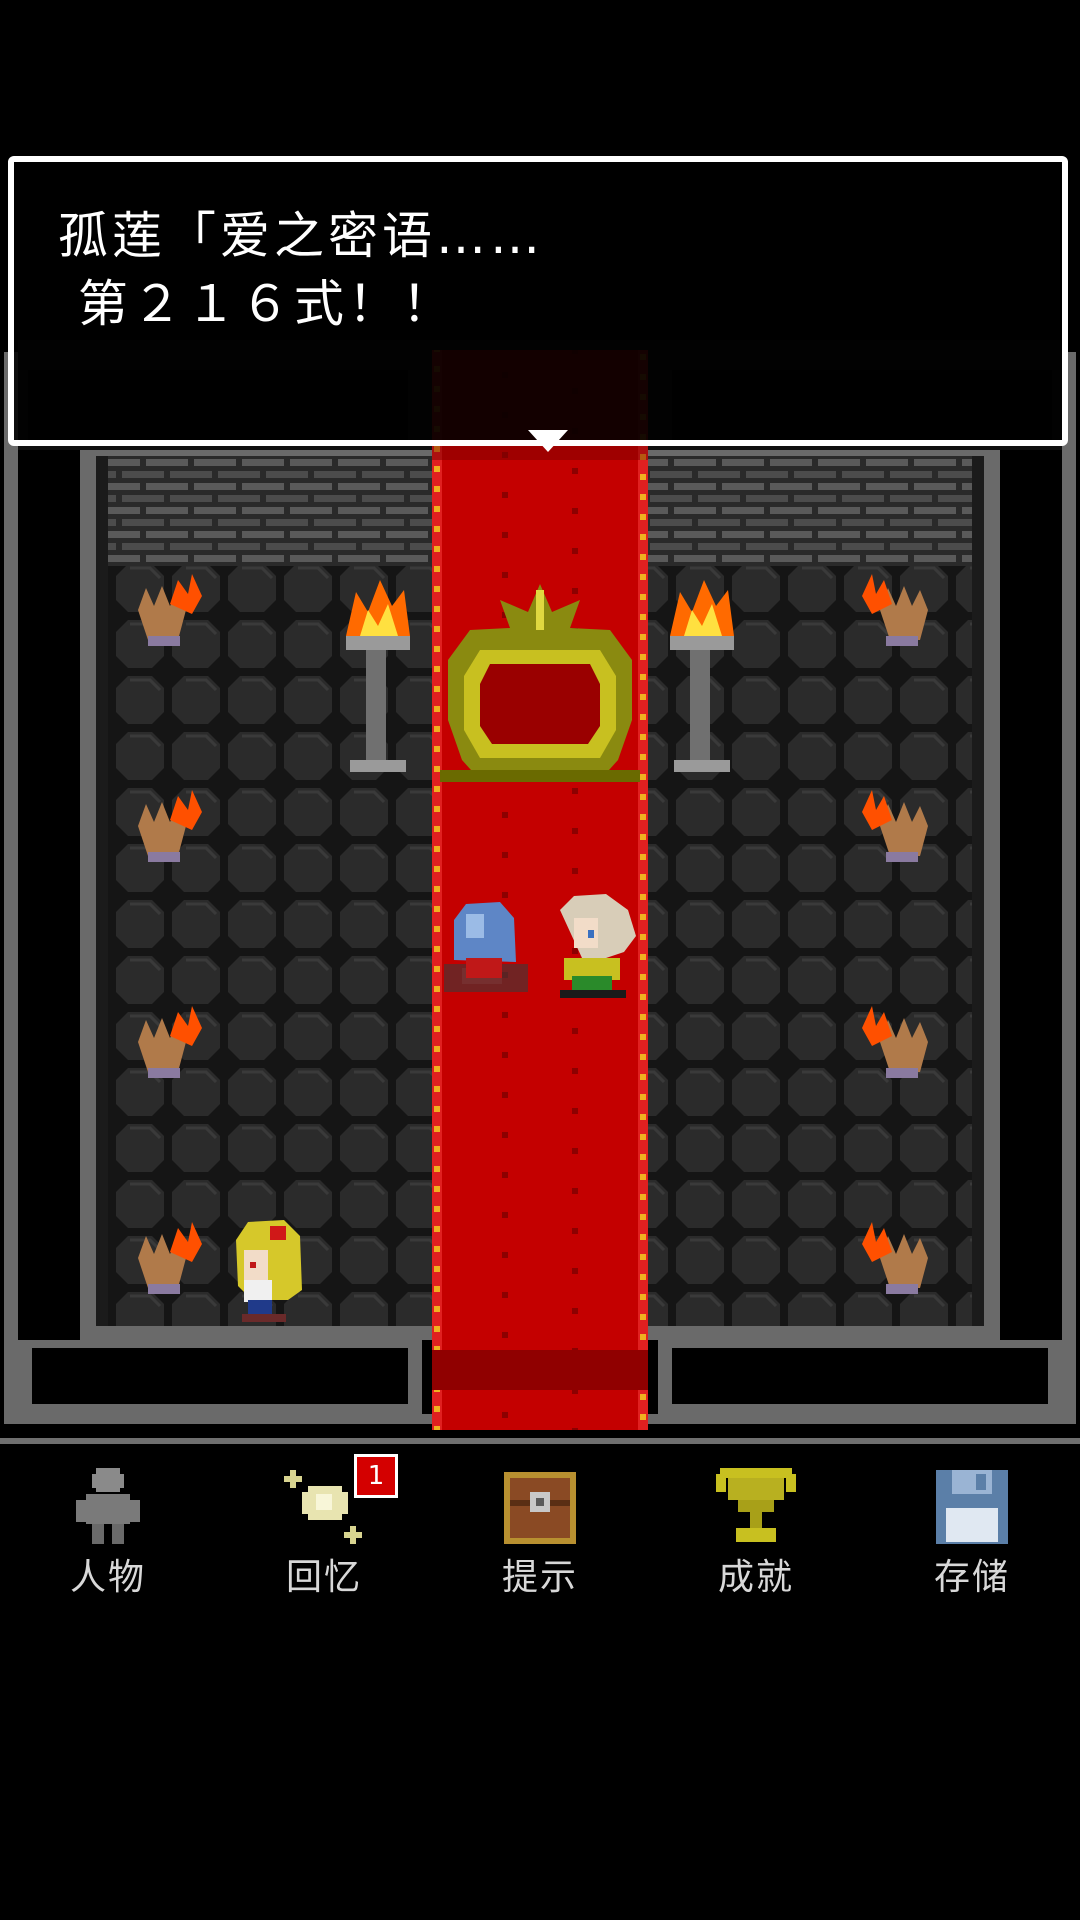 This screenshot has width=1080, height=1920. Describe the element at coordinates (540, 1508) in the screenshot. I see `treasure-chest-icon` at that location.